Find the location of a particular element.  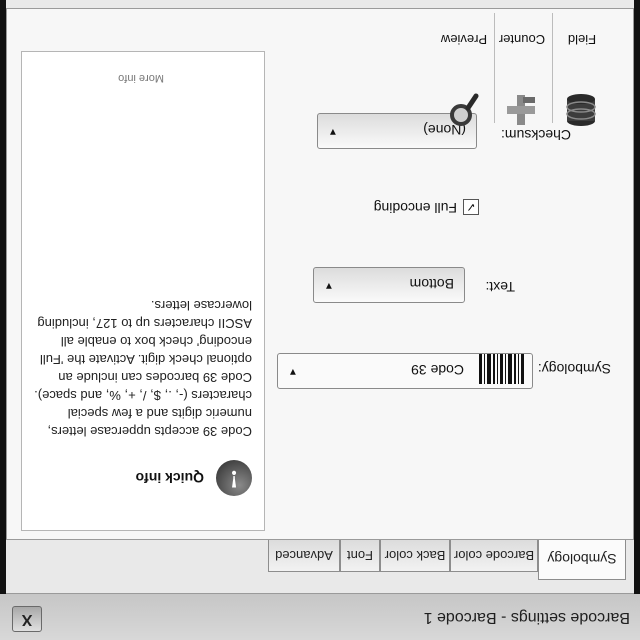

quick-info-title: Quick info is located at coordinates (169, 478).